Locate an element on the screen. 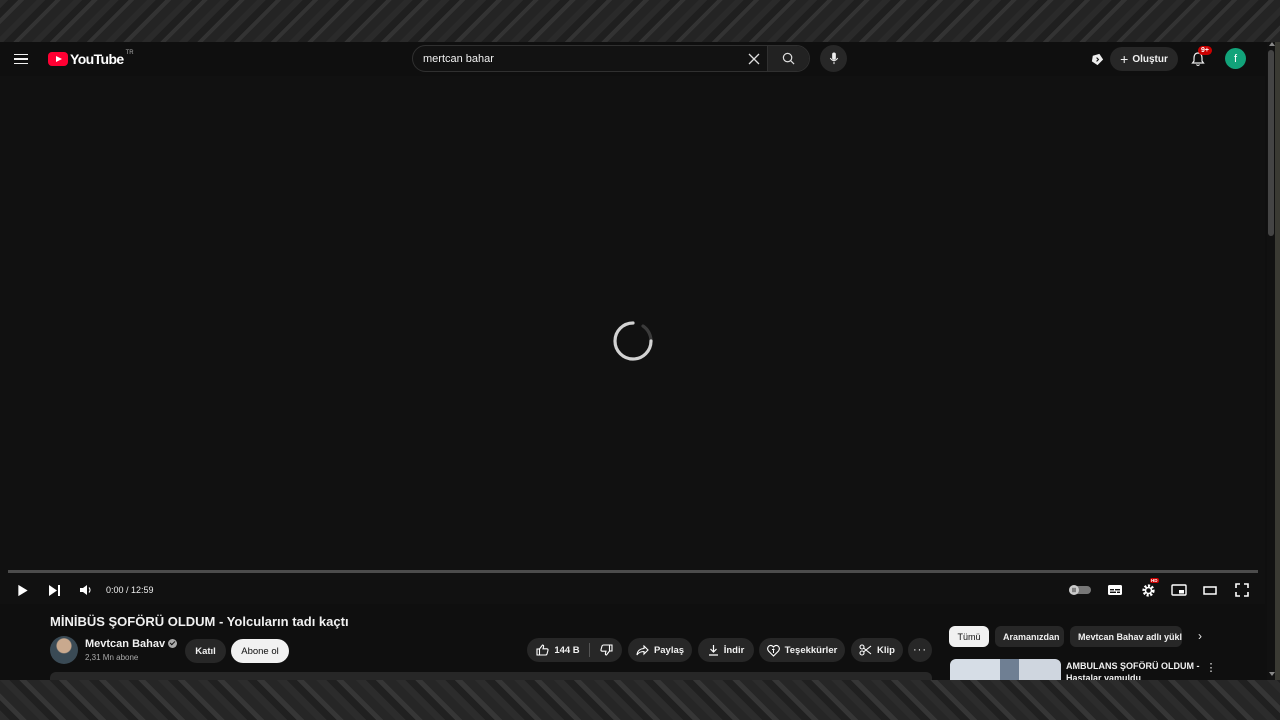  sparkle-create-icon is located at coordinates (1097, 59).